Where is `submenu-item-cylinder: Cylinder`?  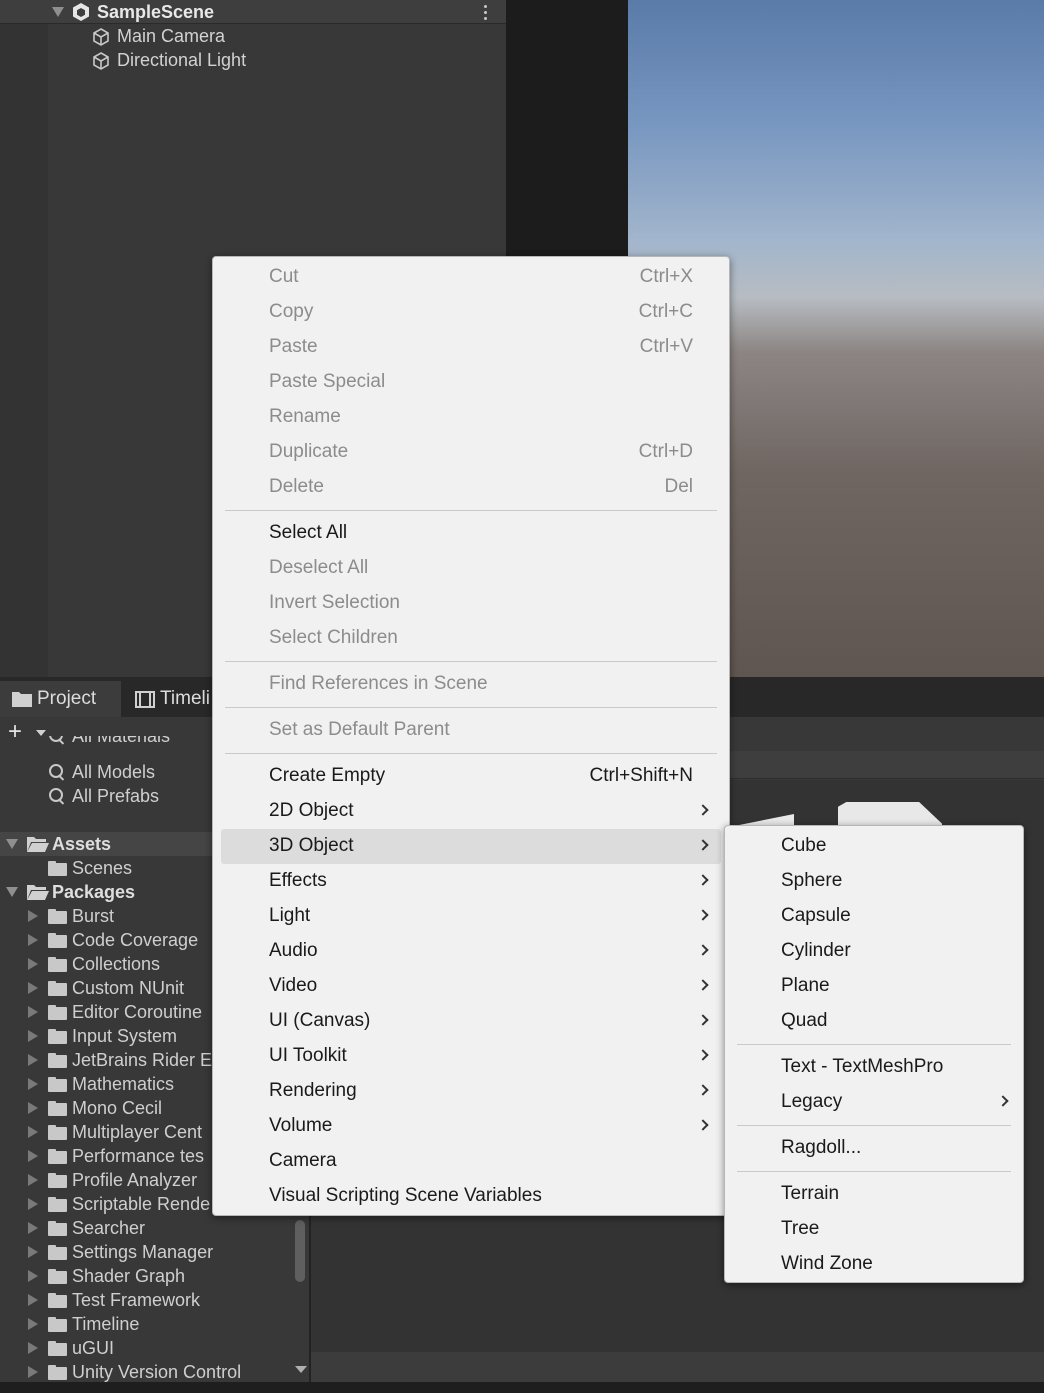
submenu-item-cylinder: Cylinder is located at coordinates (874, 951).